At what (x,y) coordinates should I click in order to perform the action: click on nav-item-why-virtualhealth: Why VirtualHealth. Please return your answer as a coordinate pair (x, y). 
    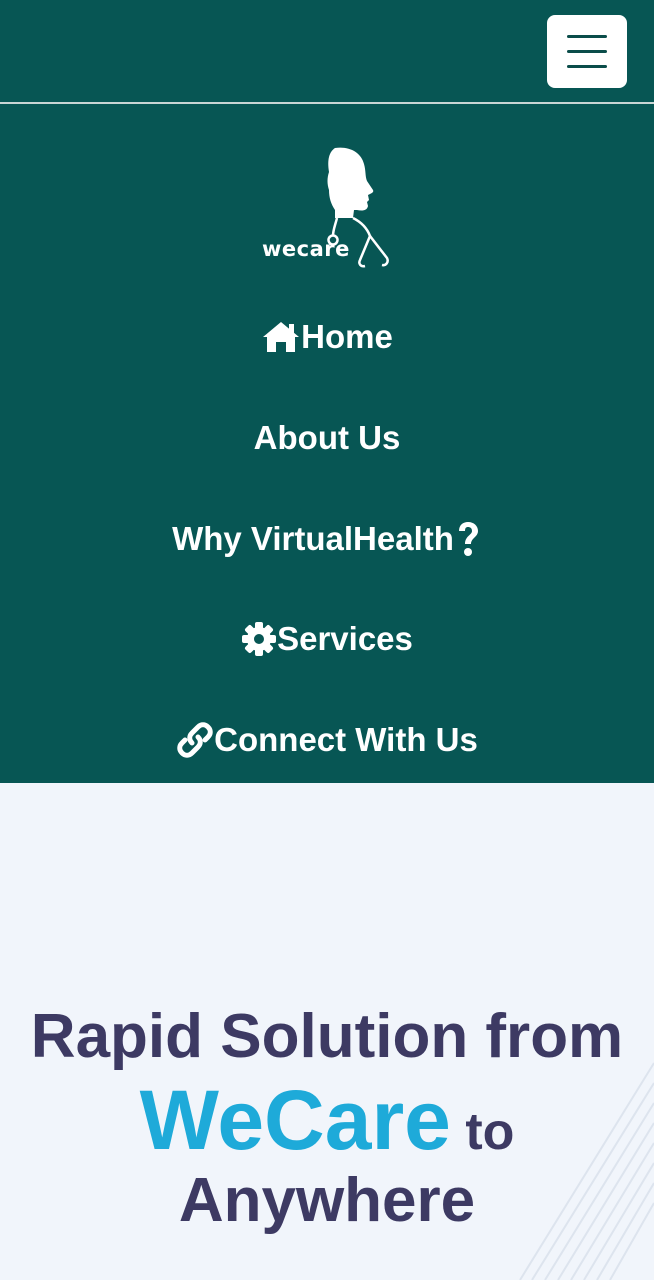
    Looking at the image, I should click on (327, 539).